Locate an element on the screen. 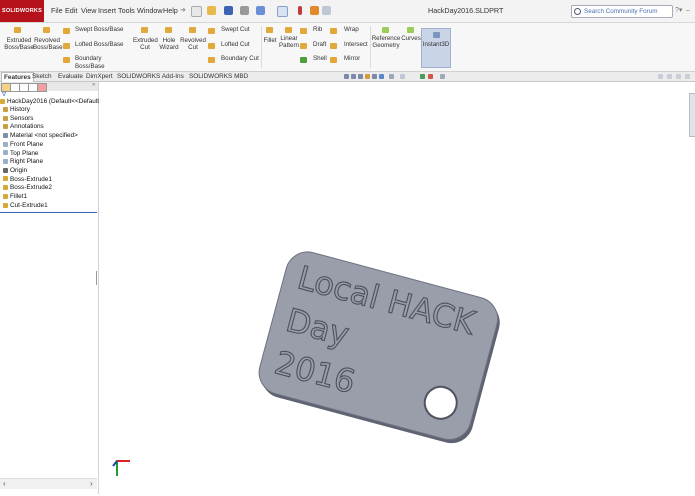  revolved-cut-button: Revolved Cut is located at coordinates (193, 45).